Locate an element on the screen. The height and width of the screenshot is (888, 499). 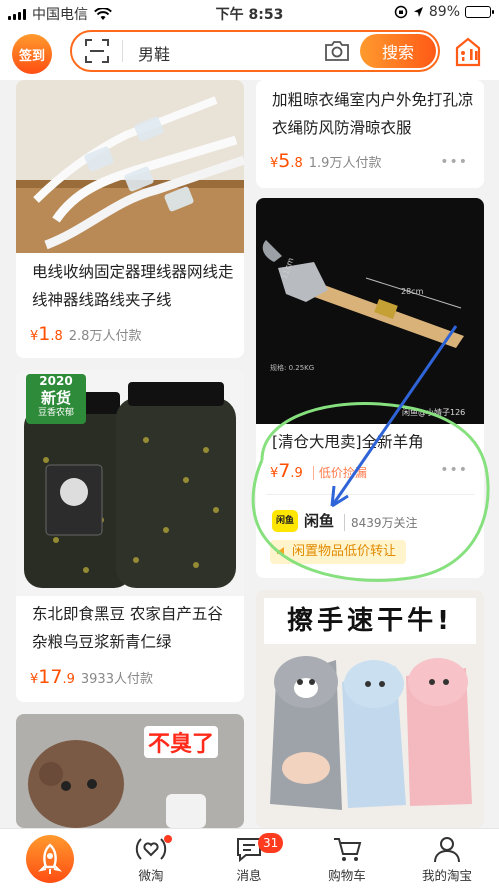
tab-home is located at coordinates (47, 858).